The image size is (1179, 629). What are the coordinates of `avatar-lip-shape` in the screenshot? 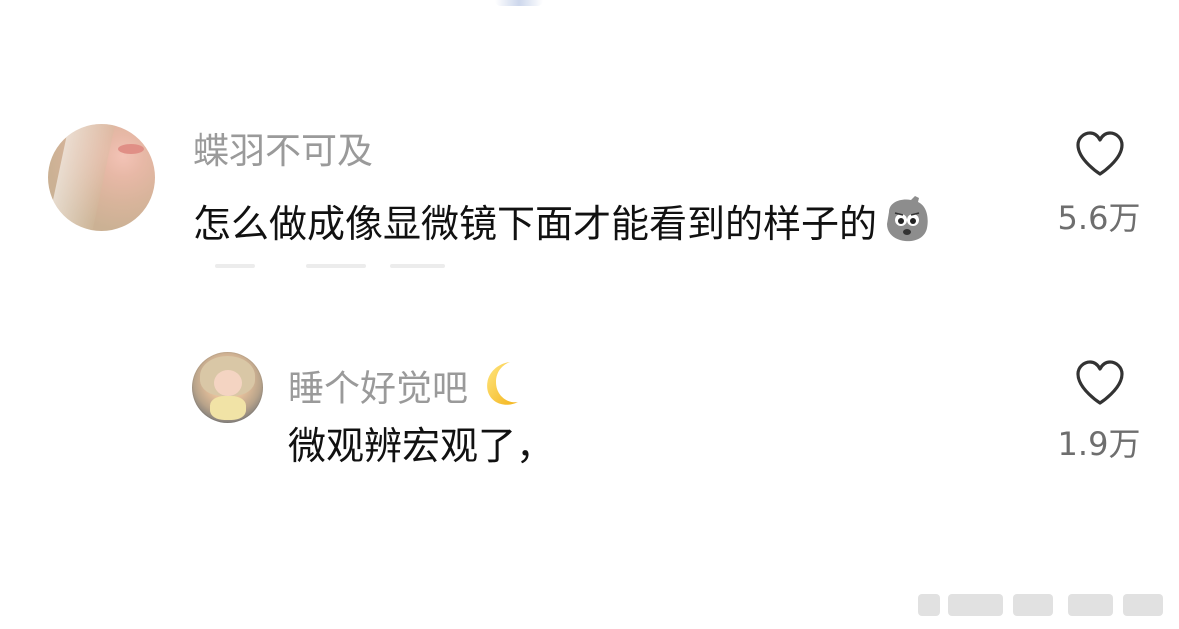 It's located at (131, 149).